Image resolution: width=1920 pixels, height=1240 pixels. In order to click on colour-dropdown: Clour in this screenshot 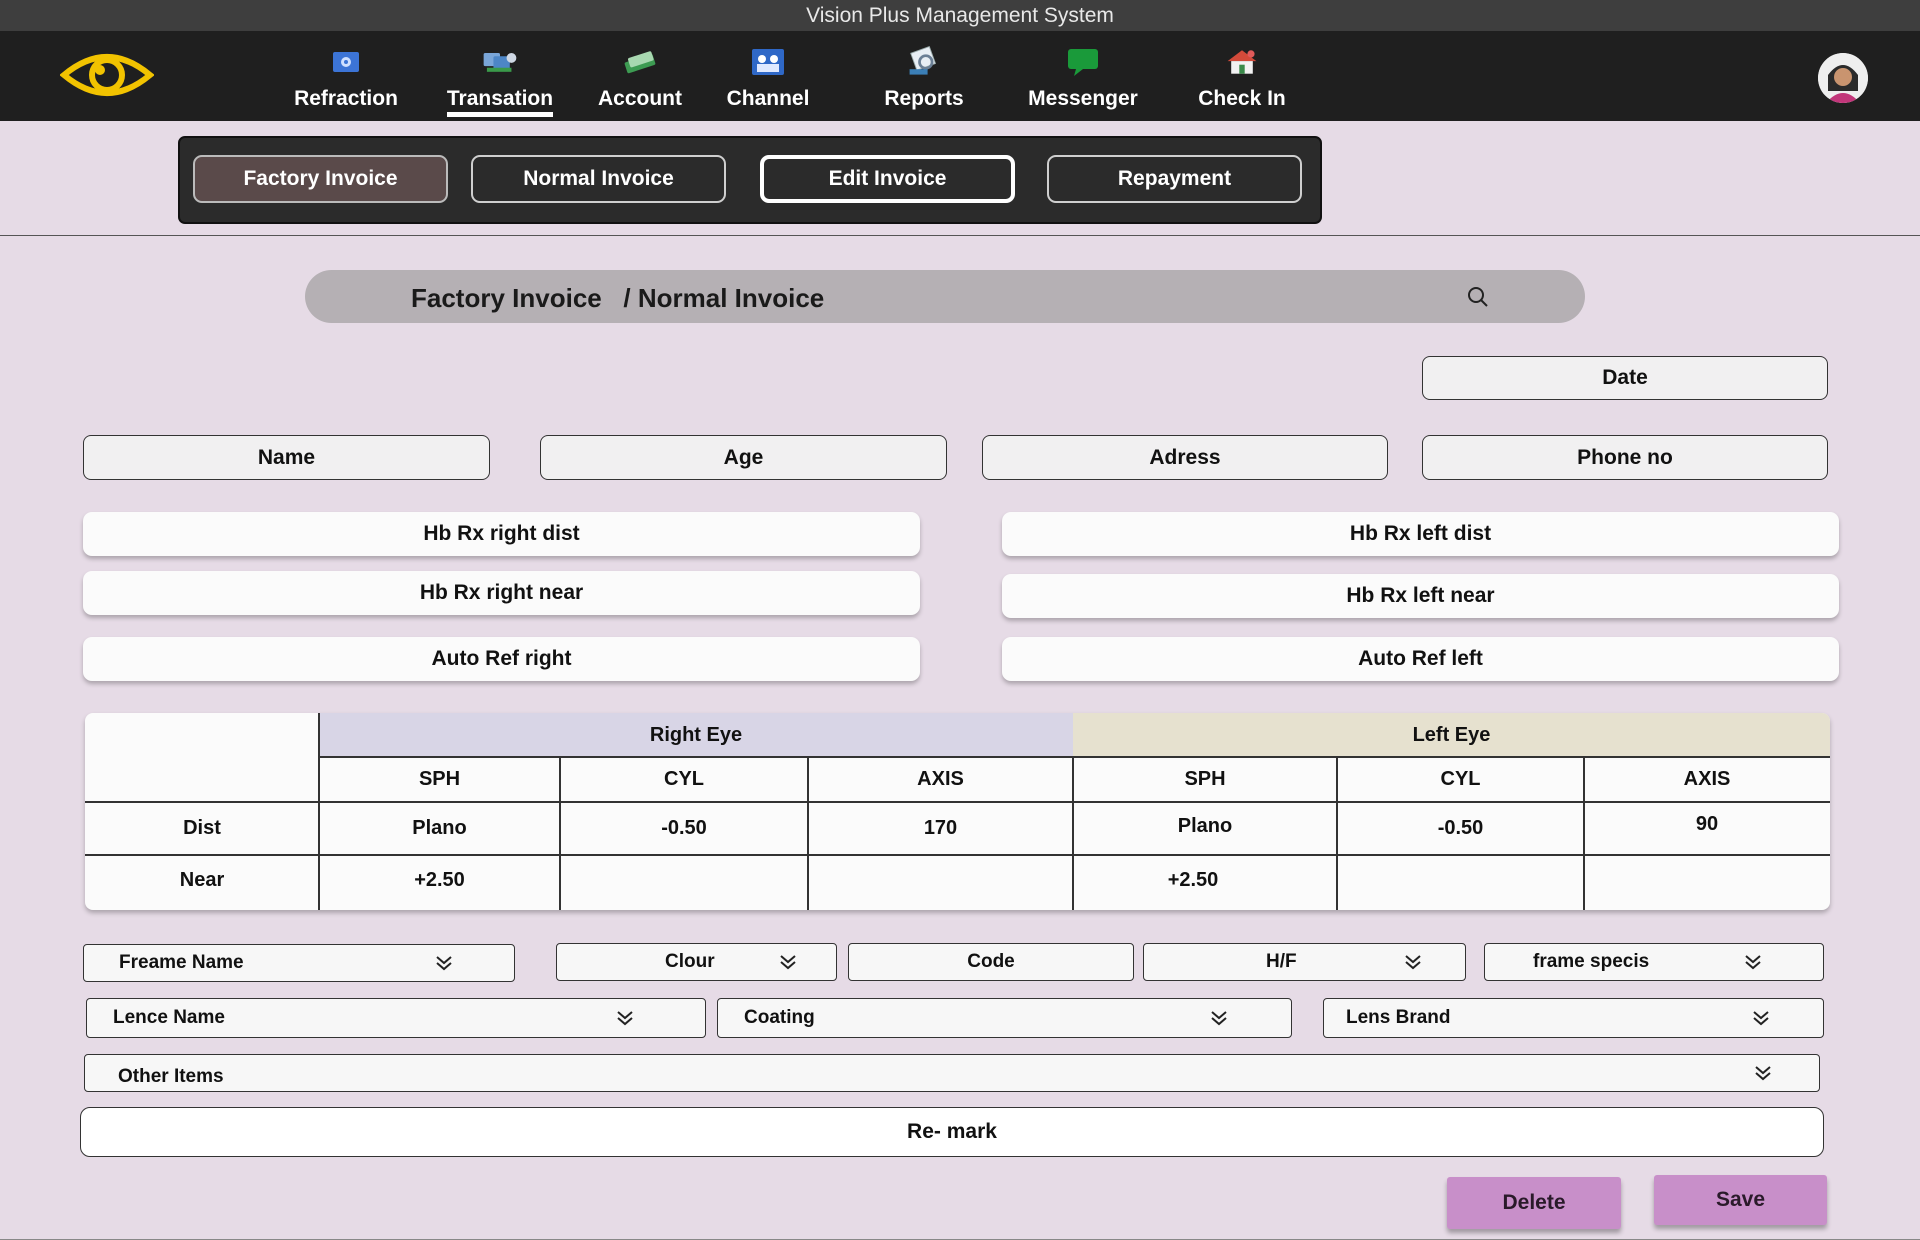, I will do `click(696, 962)`.